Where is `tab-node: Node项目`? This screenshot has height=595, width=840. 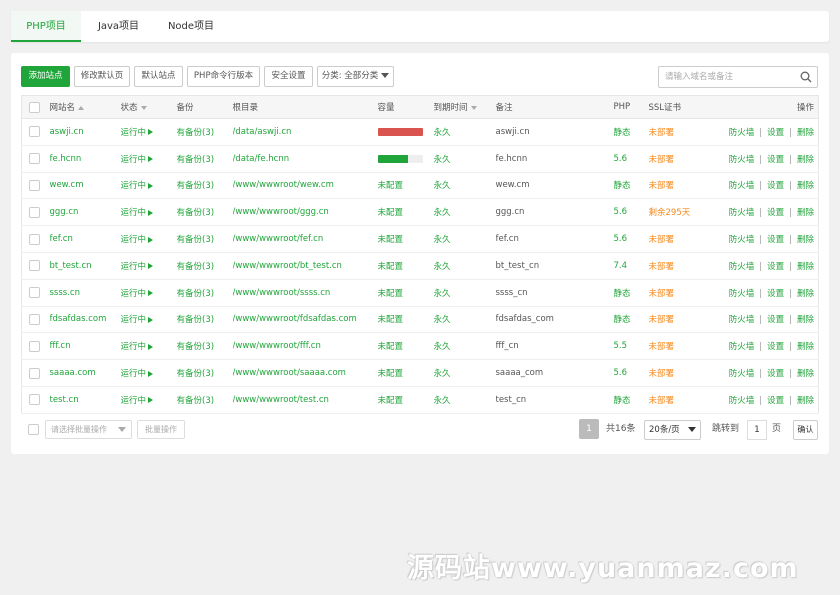
tab-node: Node项目 is located at coordinates (191, 26).